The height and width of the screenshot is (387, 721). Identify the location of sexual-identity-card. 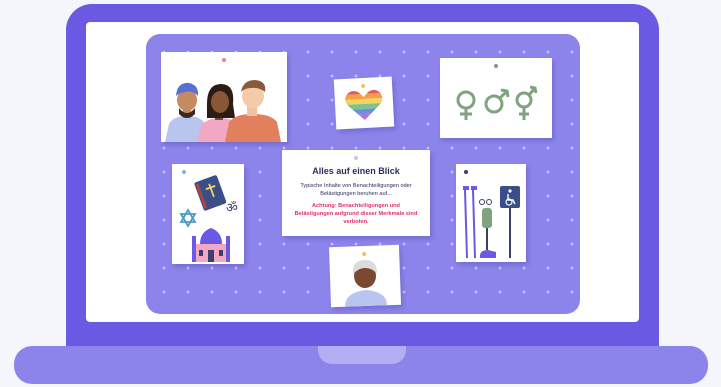
(364, 103).